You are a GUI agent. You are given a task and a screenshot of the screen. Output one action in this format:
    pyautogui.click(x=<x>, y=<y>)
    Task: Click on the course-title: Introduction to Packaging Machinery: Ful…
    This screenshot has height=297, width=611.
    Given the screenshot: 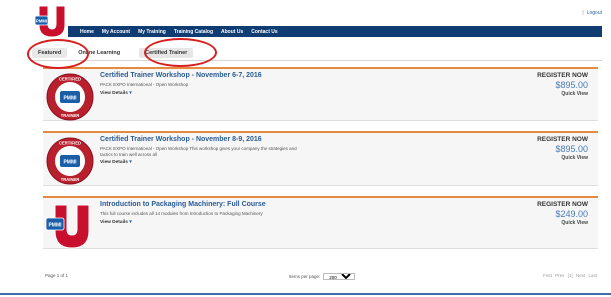 What is the action you would take?
    pyautogui.click(x=290, y=204)
    